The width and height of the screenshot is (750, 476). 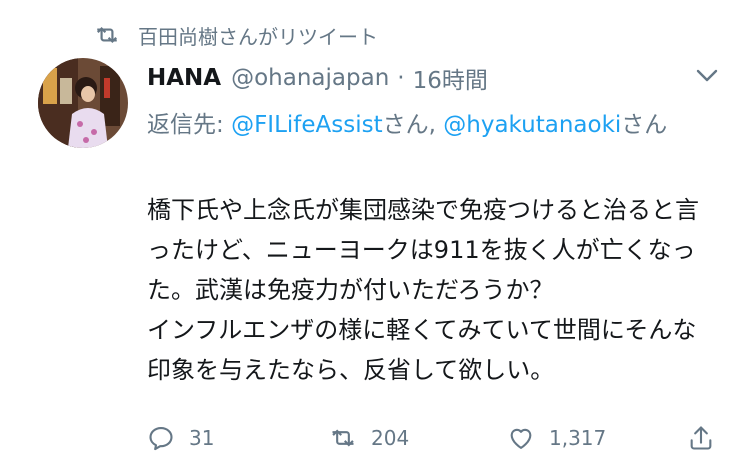 I want to click on retweet-context: 百田尚樹さんがリツイート, so click(x=236, y=35).